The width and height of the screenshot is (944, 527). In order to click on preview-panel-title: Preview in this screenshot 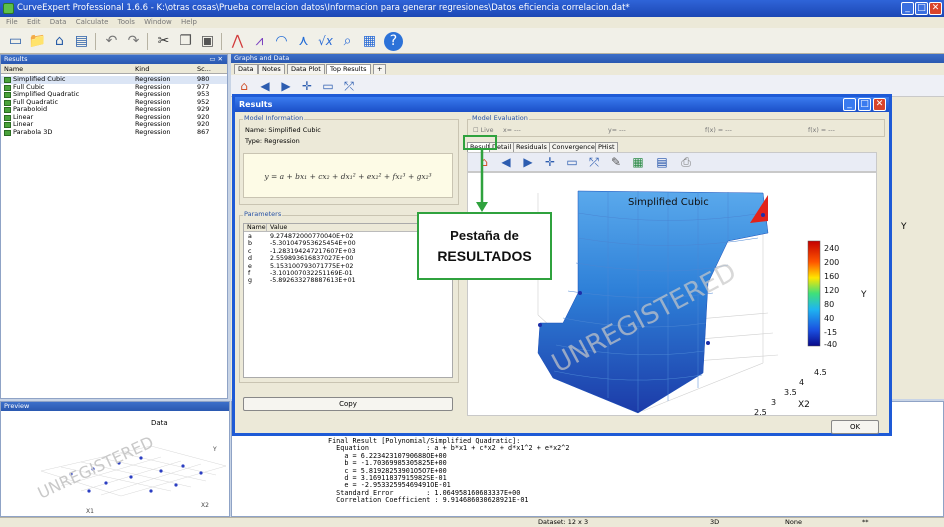, I will do `click(17, 406)`.